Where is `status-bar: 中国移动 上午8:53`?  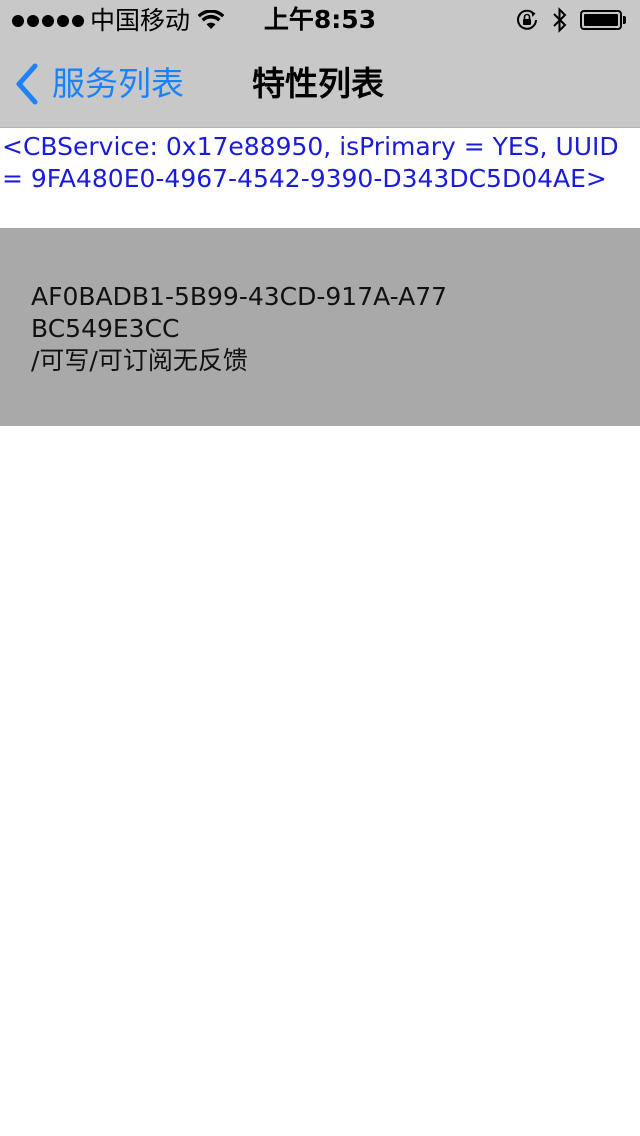
status-bar: 中国移动 上午8:53 is located at coordinates (320, 20).